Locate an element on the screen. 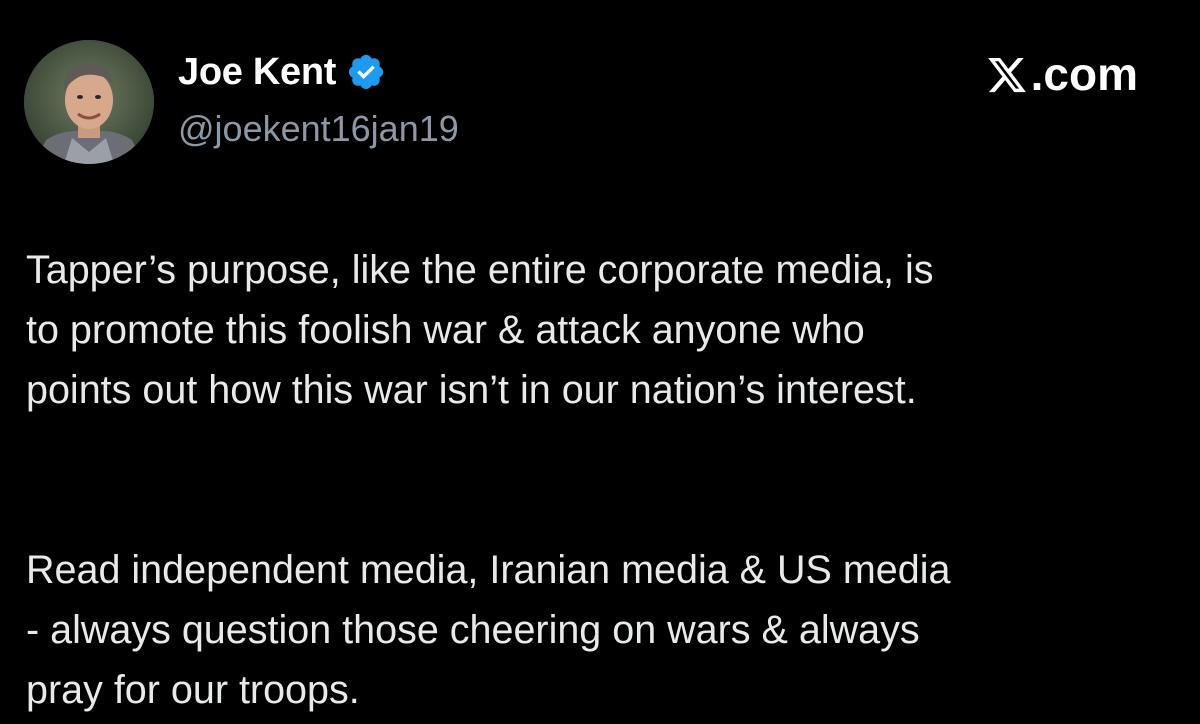  author-handle: @joekent16jan19 is located at coordinates (318, 129).